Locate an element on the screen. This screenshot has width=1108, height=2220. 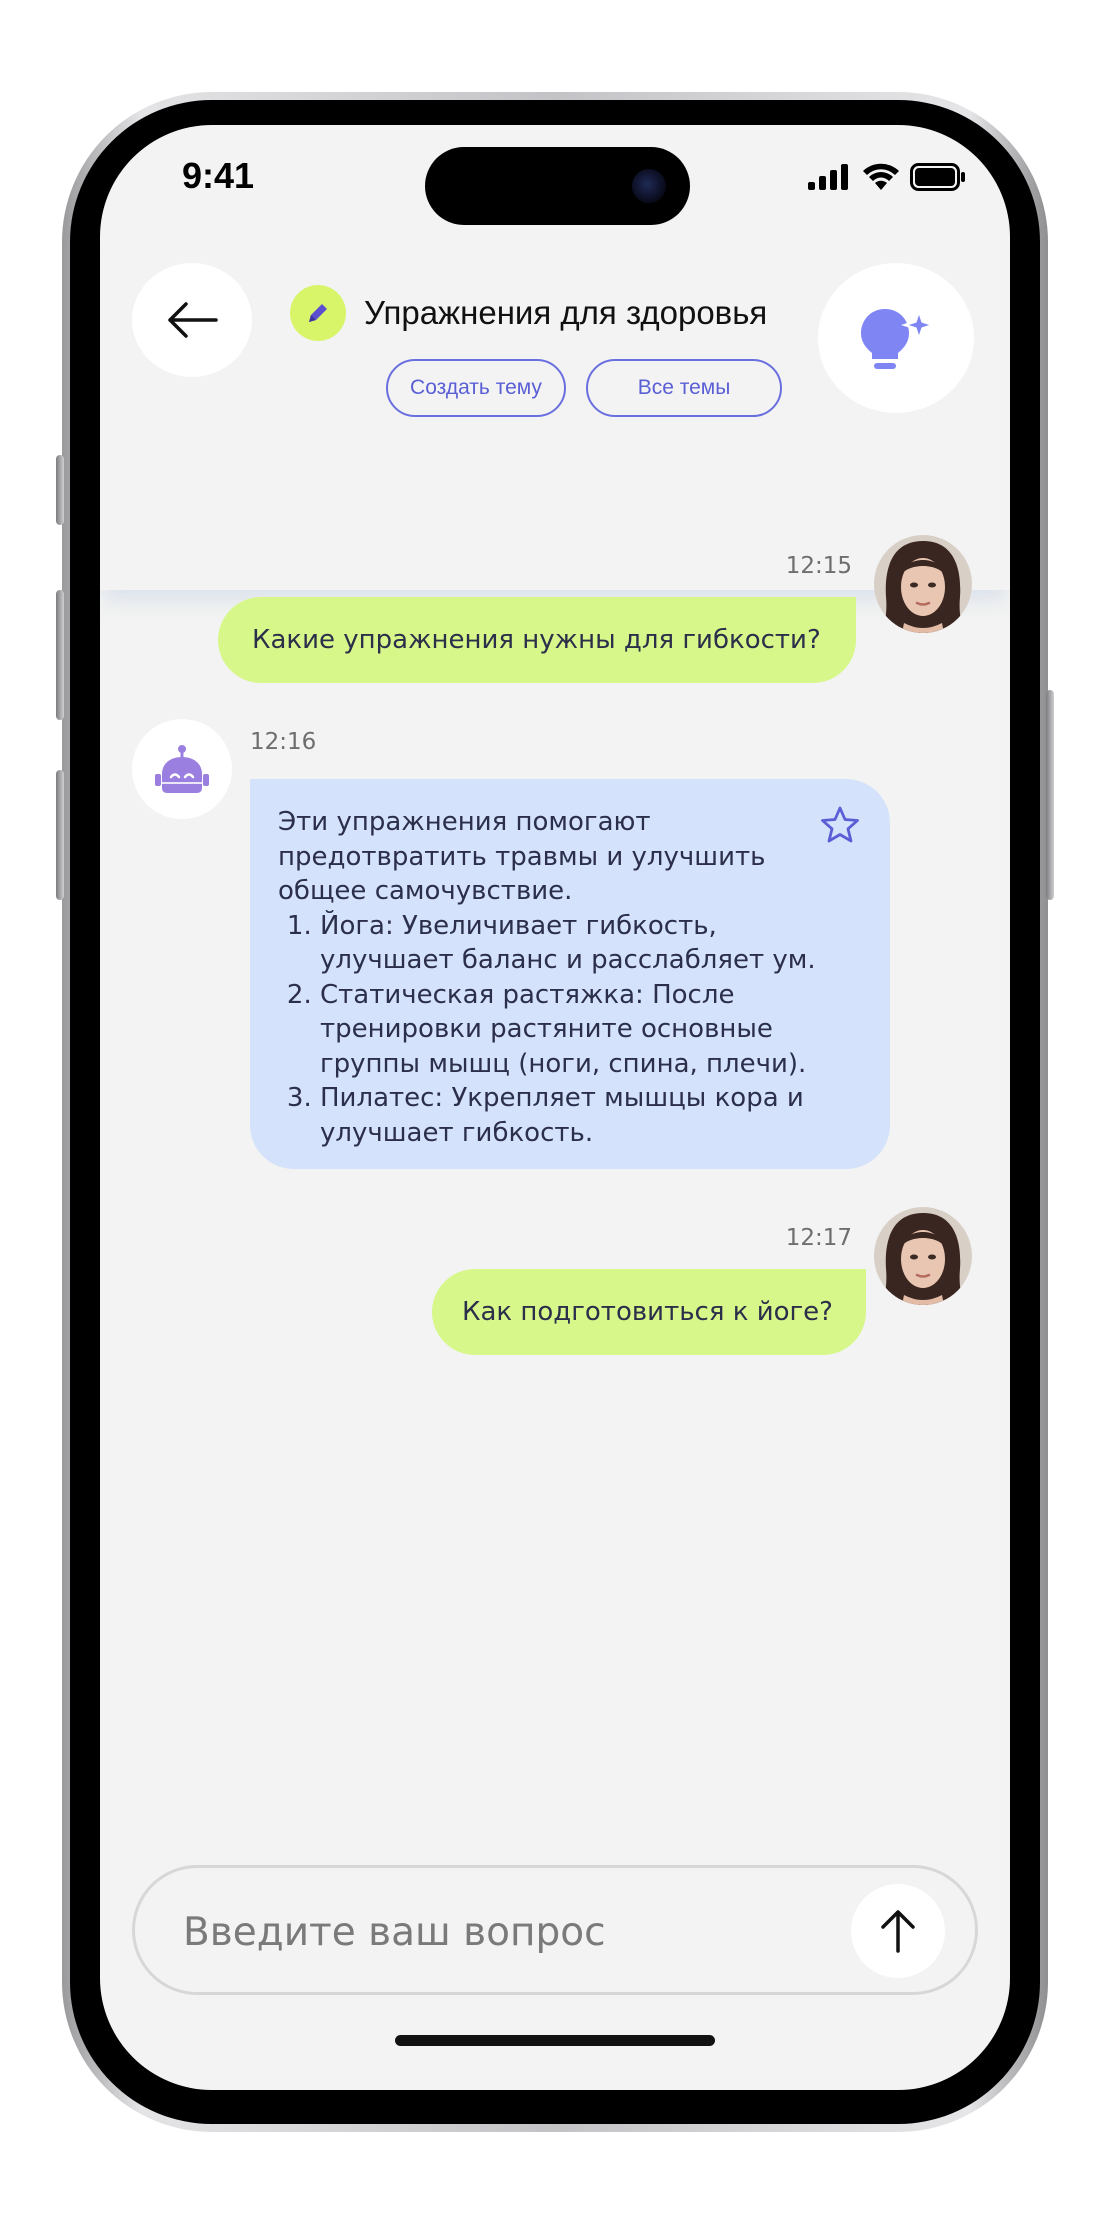
arrow-up-icon is located at coordinates (898, 1931).